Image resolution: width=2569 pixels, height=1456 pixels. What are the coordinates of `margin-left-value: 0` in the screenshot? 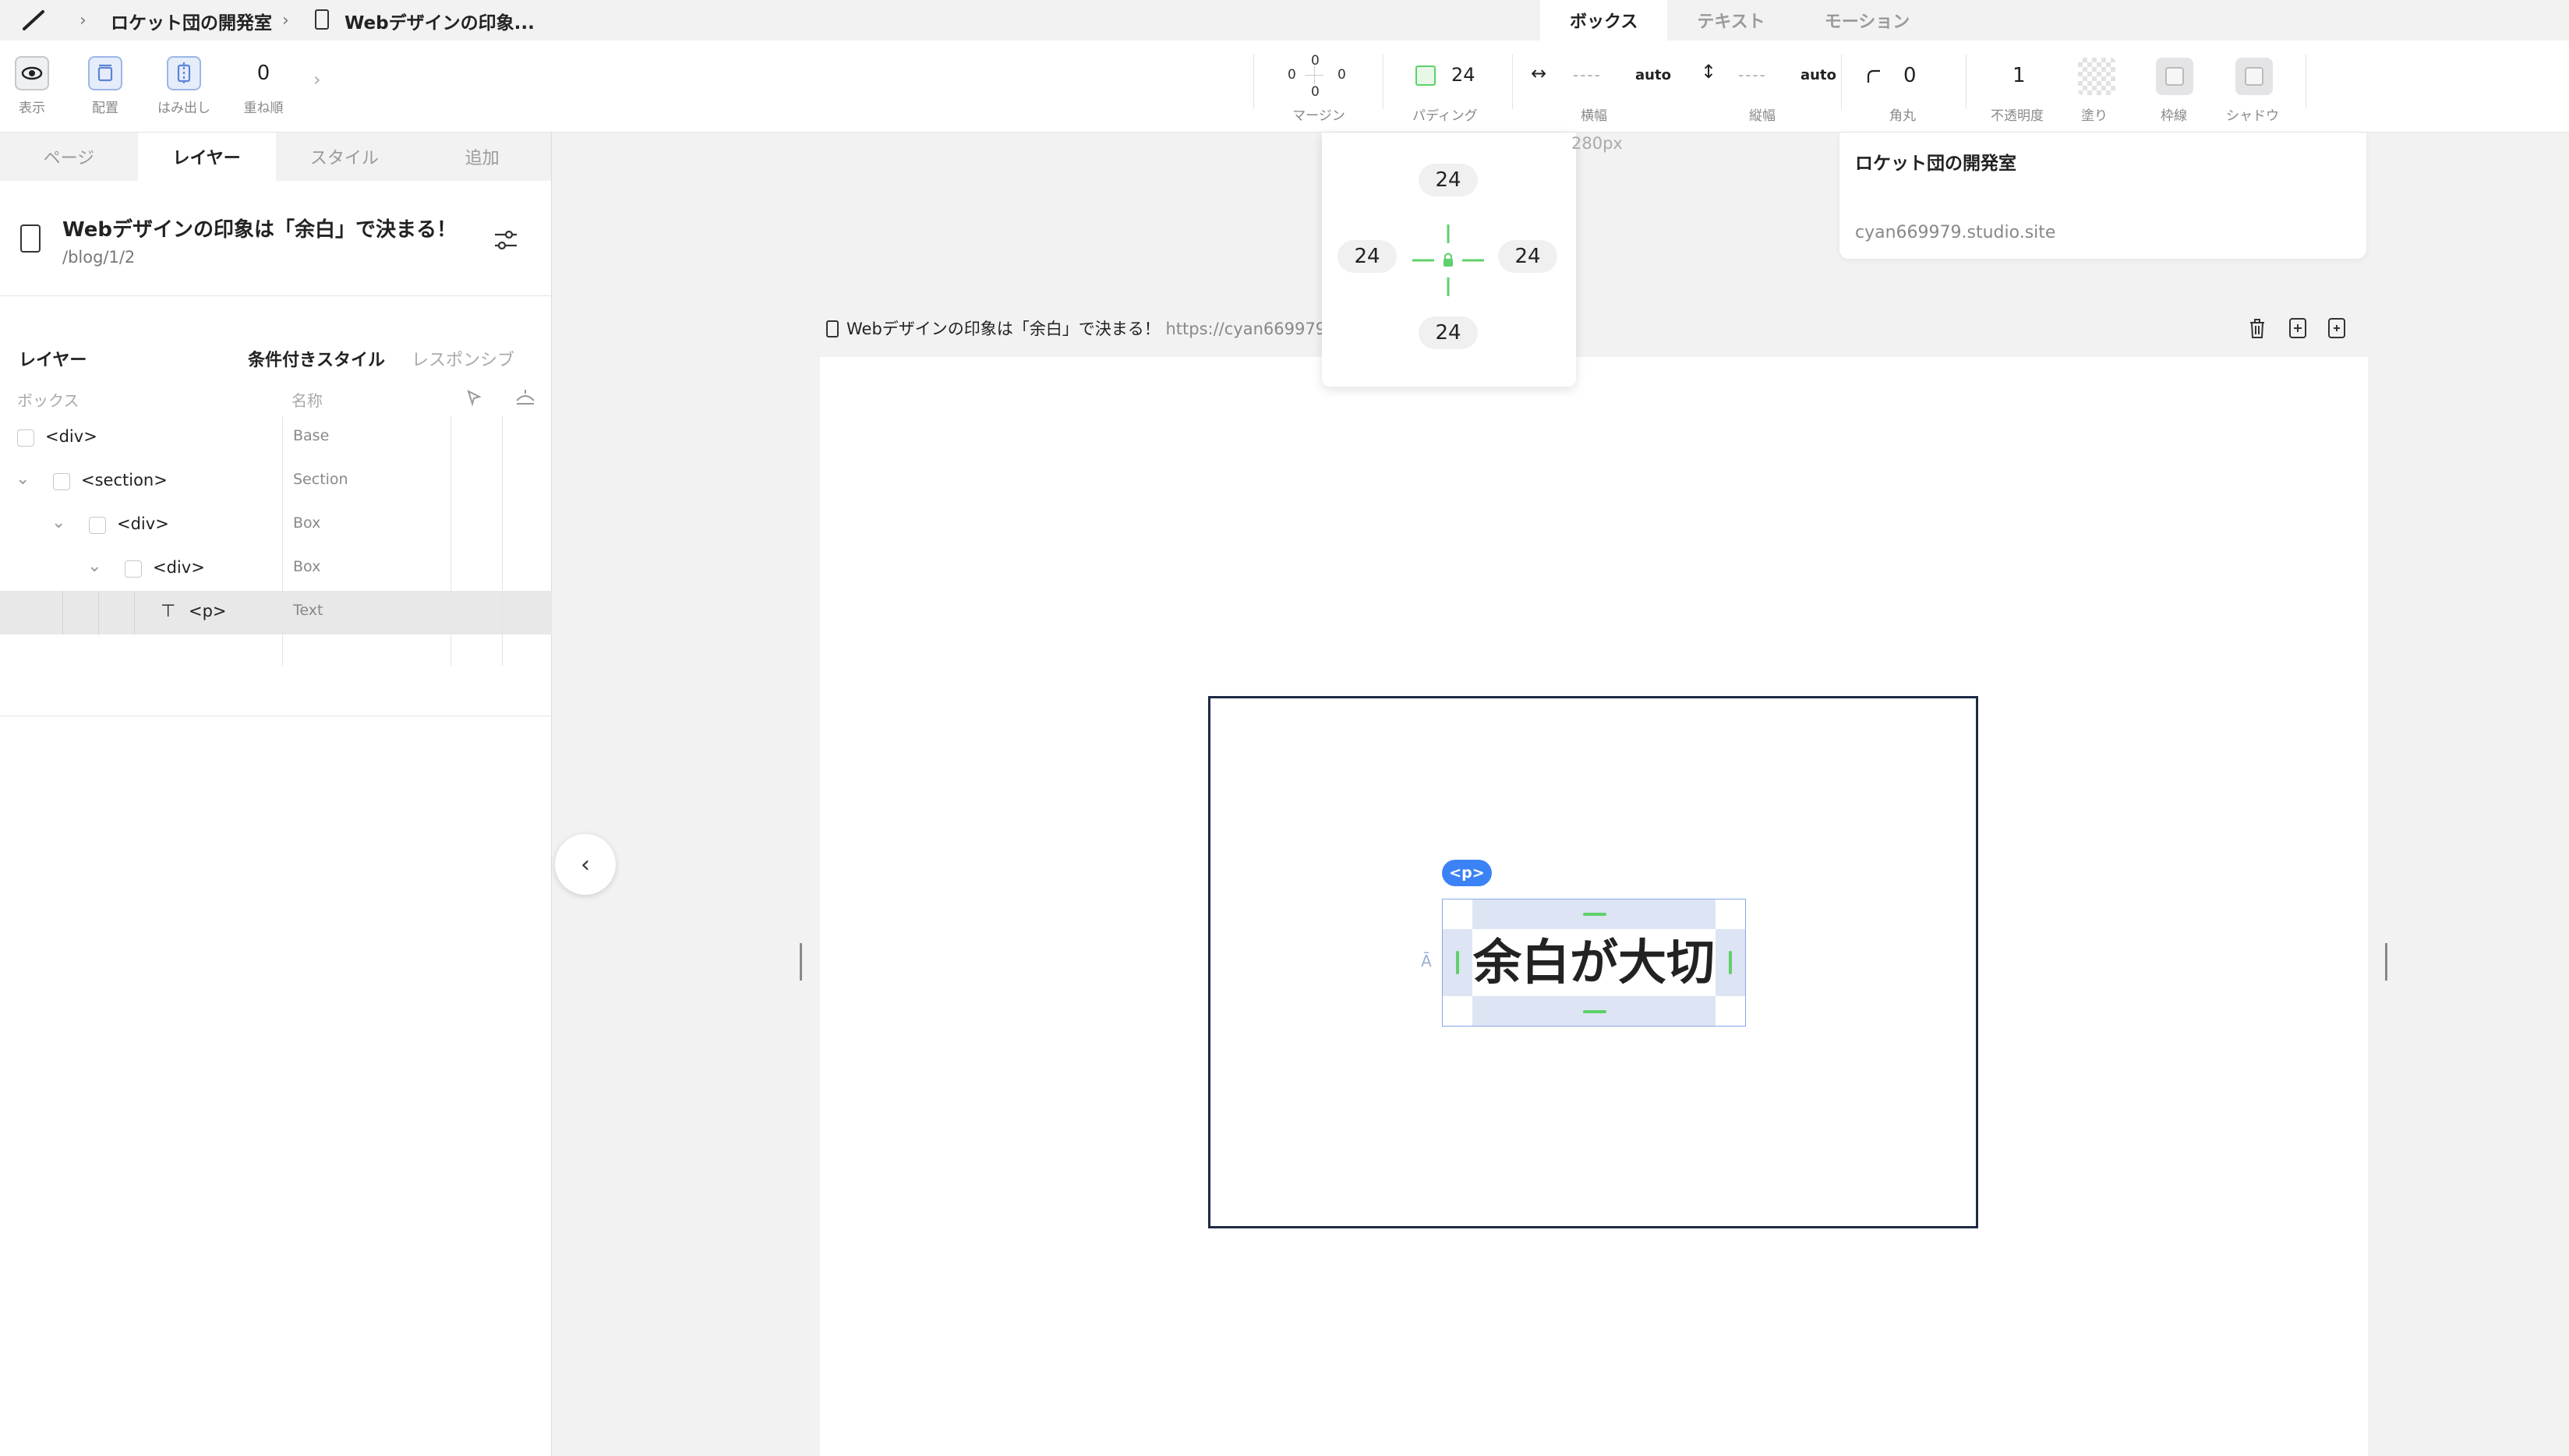 It's located at (1292, 75).